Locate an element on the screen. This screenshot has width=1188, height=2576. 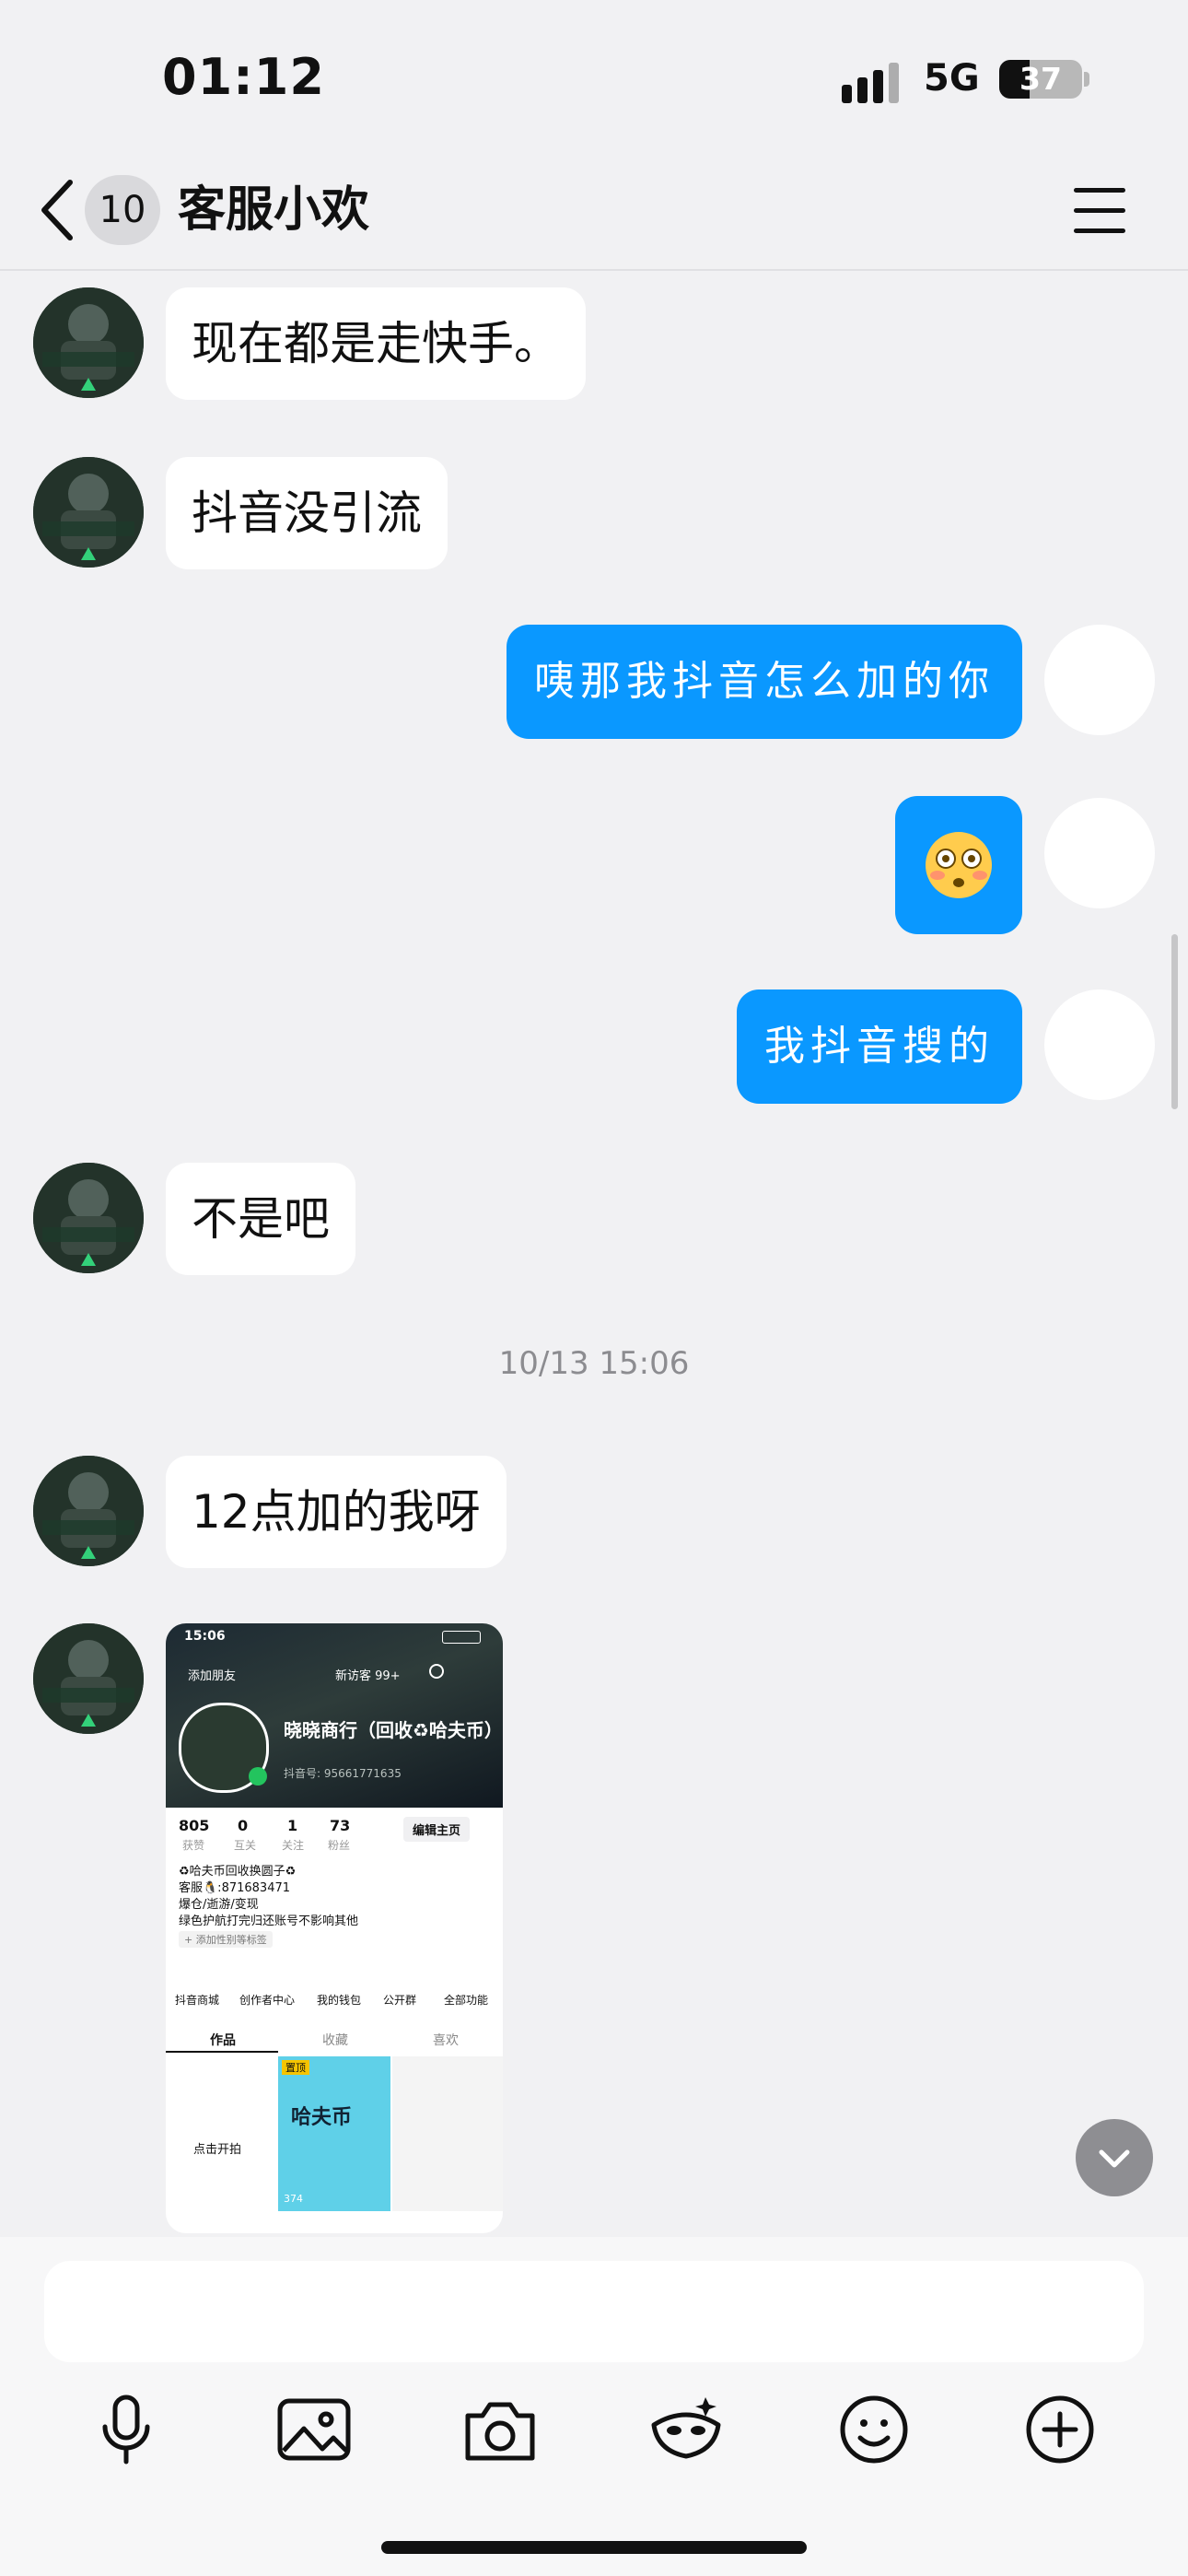
network-type: 5G is located at coordinates (952, 78).